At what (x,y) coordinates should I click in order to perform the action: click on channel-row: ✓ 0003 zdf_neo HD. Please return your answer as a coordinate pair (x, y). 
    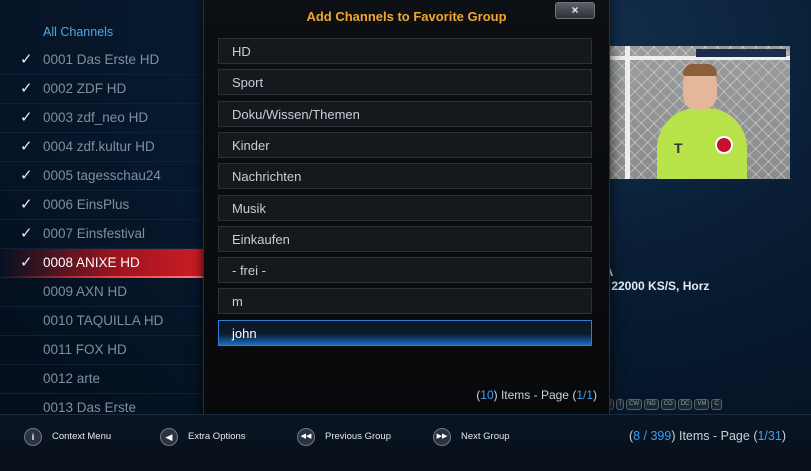
    Looking at the image, I should click on (102, 118).